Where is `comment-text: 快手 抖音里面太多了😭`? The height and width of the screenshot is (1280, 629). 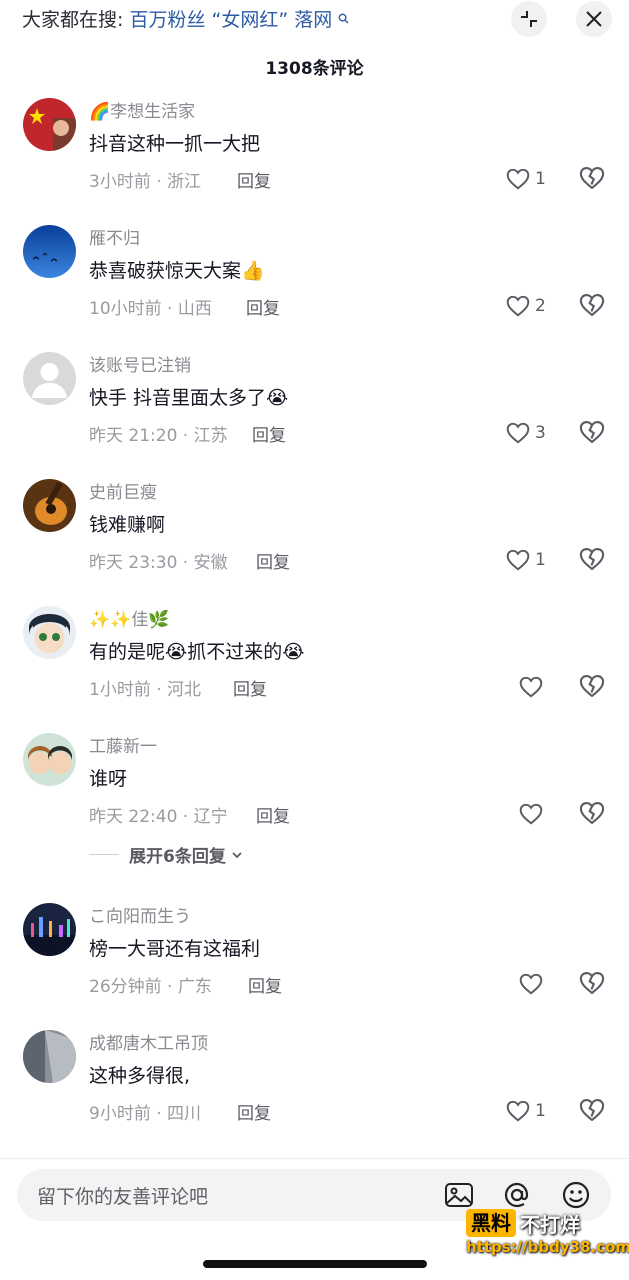 comment-text: 快手 抖音里面太多了😭 is located at coordinates (189, 398).